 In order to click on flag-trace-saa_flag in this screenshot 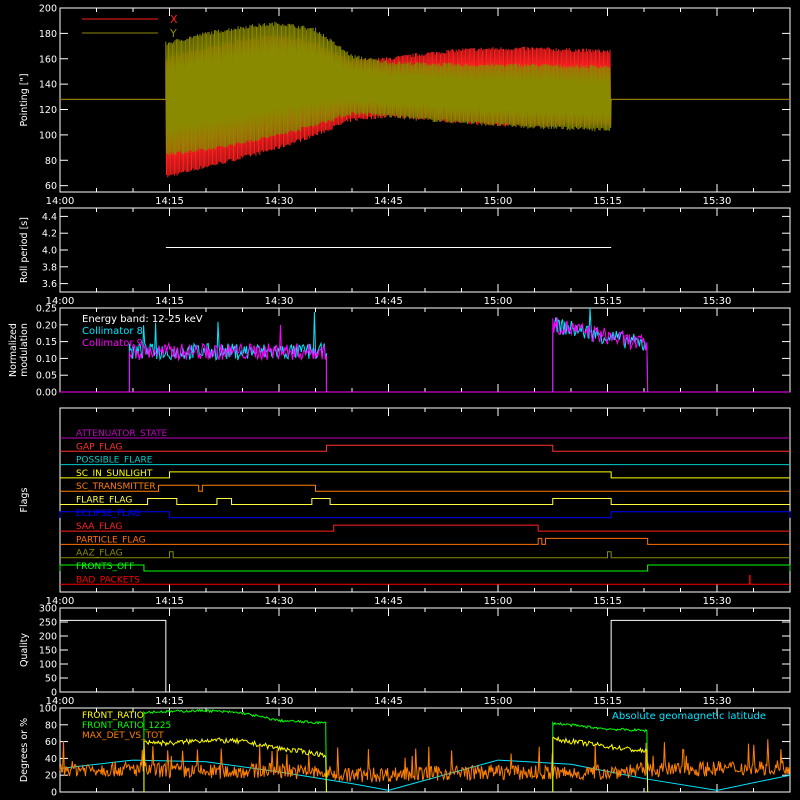, I will do `click(425, 528)`.